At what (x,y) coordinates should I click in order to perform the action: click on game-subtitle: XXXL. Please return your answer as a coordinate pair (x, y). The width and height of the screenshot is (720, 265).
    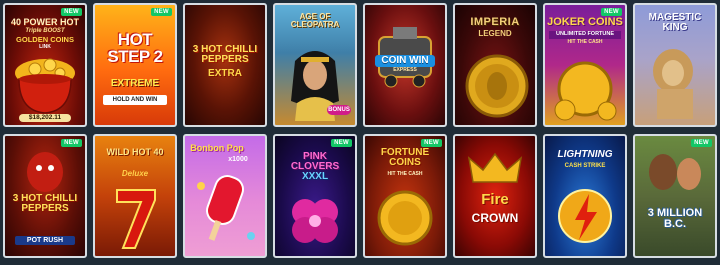
    Looking at the image, I should click on (315, 176).